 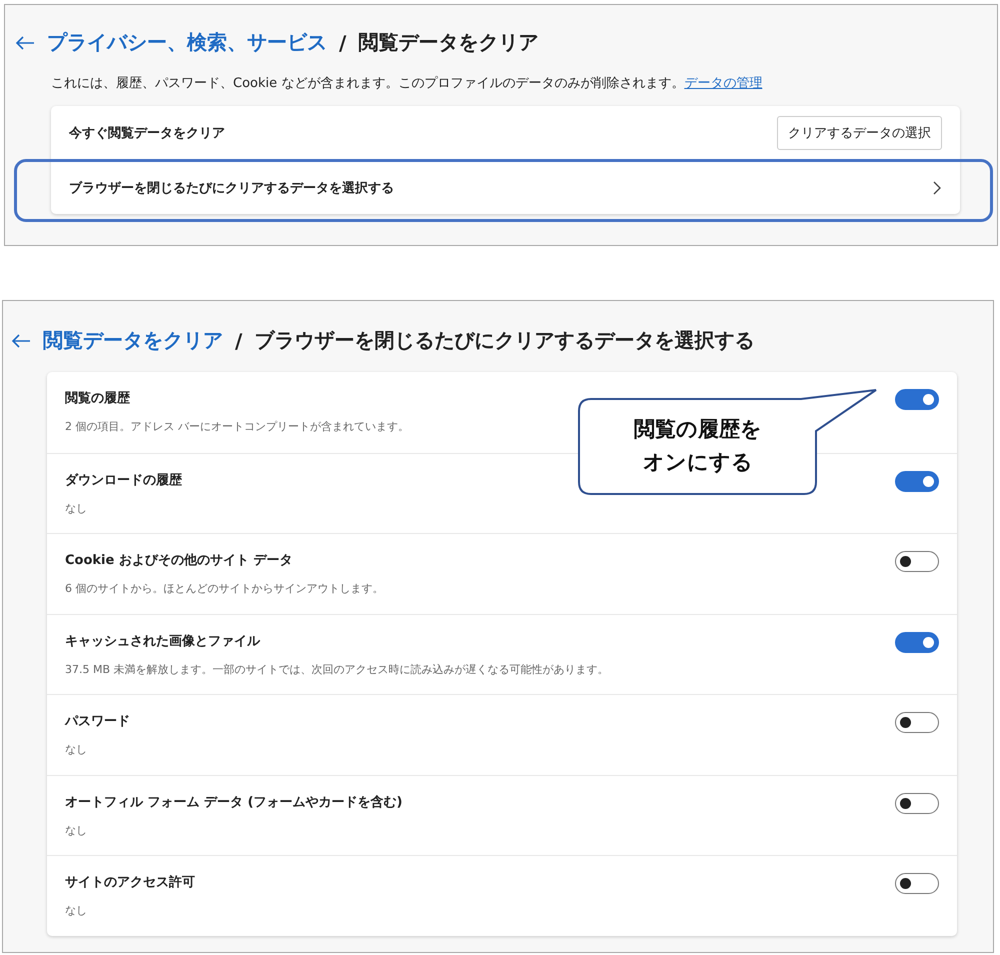 I want to click on setting-detail: 6 個のサイトから。ほとんどのサイトからサインアウトします。, so click(x=224, y=588).